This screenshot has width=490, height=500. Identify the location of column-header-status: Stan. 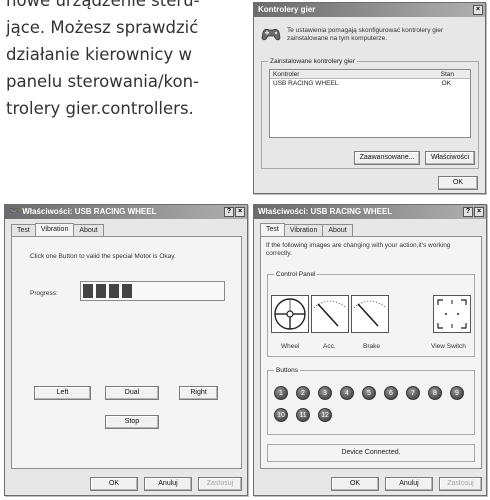
(447, 74).